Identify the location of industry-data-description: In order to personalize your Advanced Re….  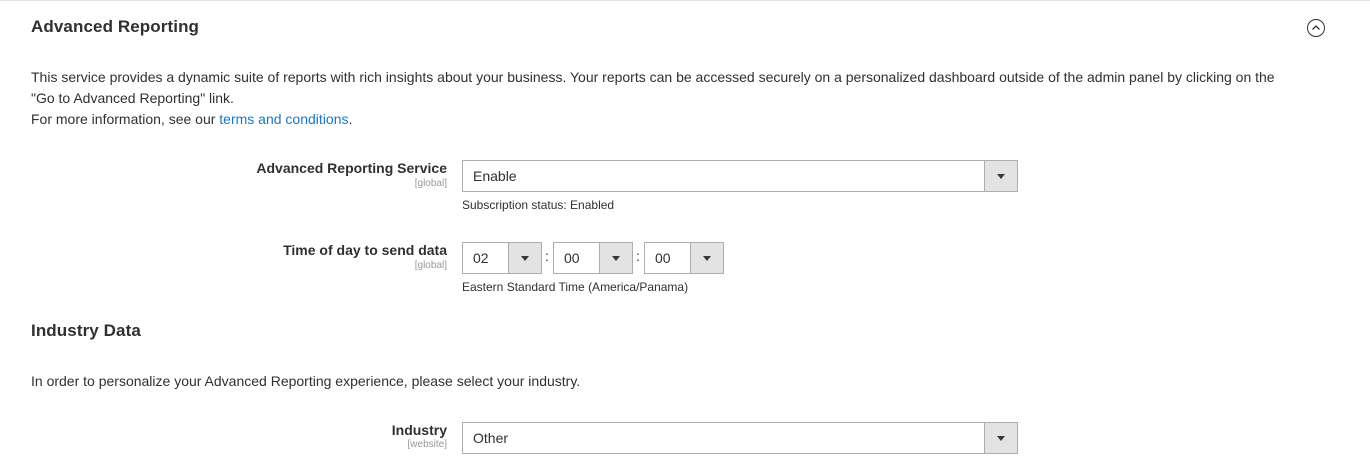
(306, 381).